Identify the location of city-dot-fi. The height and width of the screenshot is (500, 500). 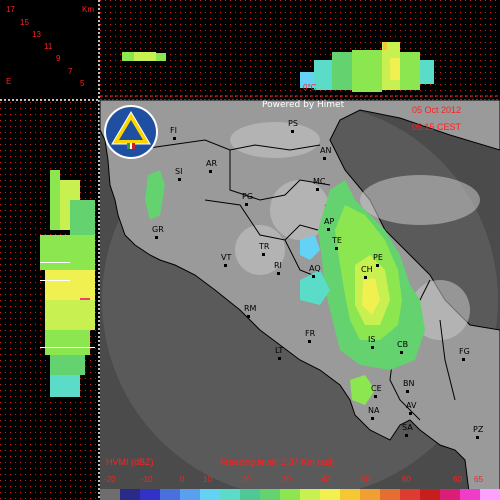
(174, 138).